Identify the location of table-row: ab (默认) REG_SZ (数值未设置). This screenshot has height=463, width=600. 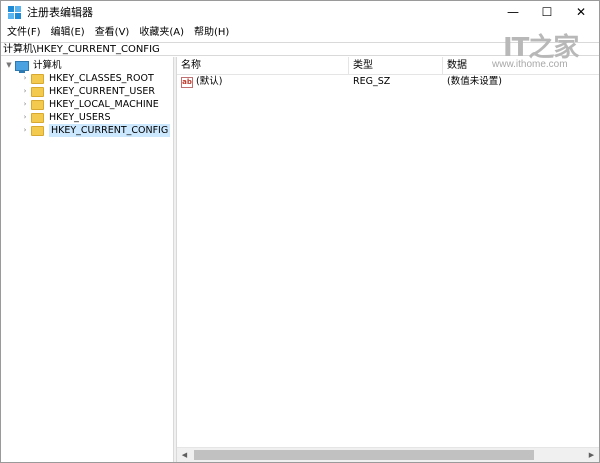
(388, 82).